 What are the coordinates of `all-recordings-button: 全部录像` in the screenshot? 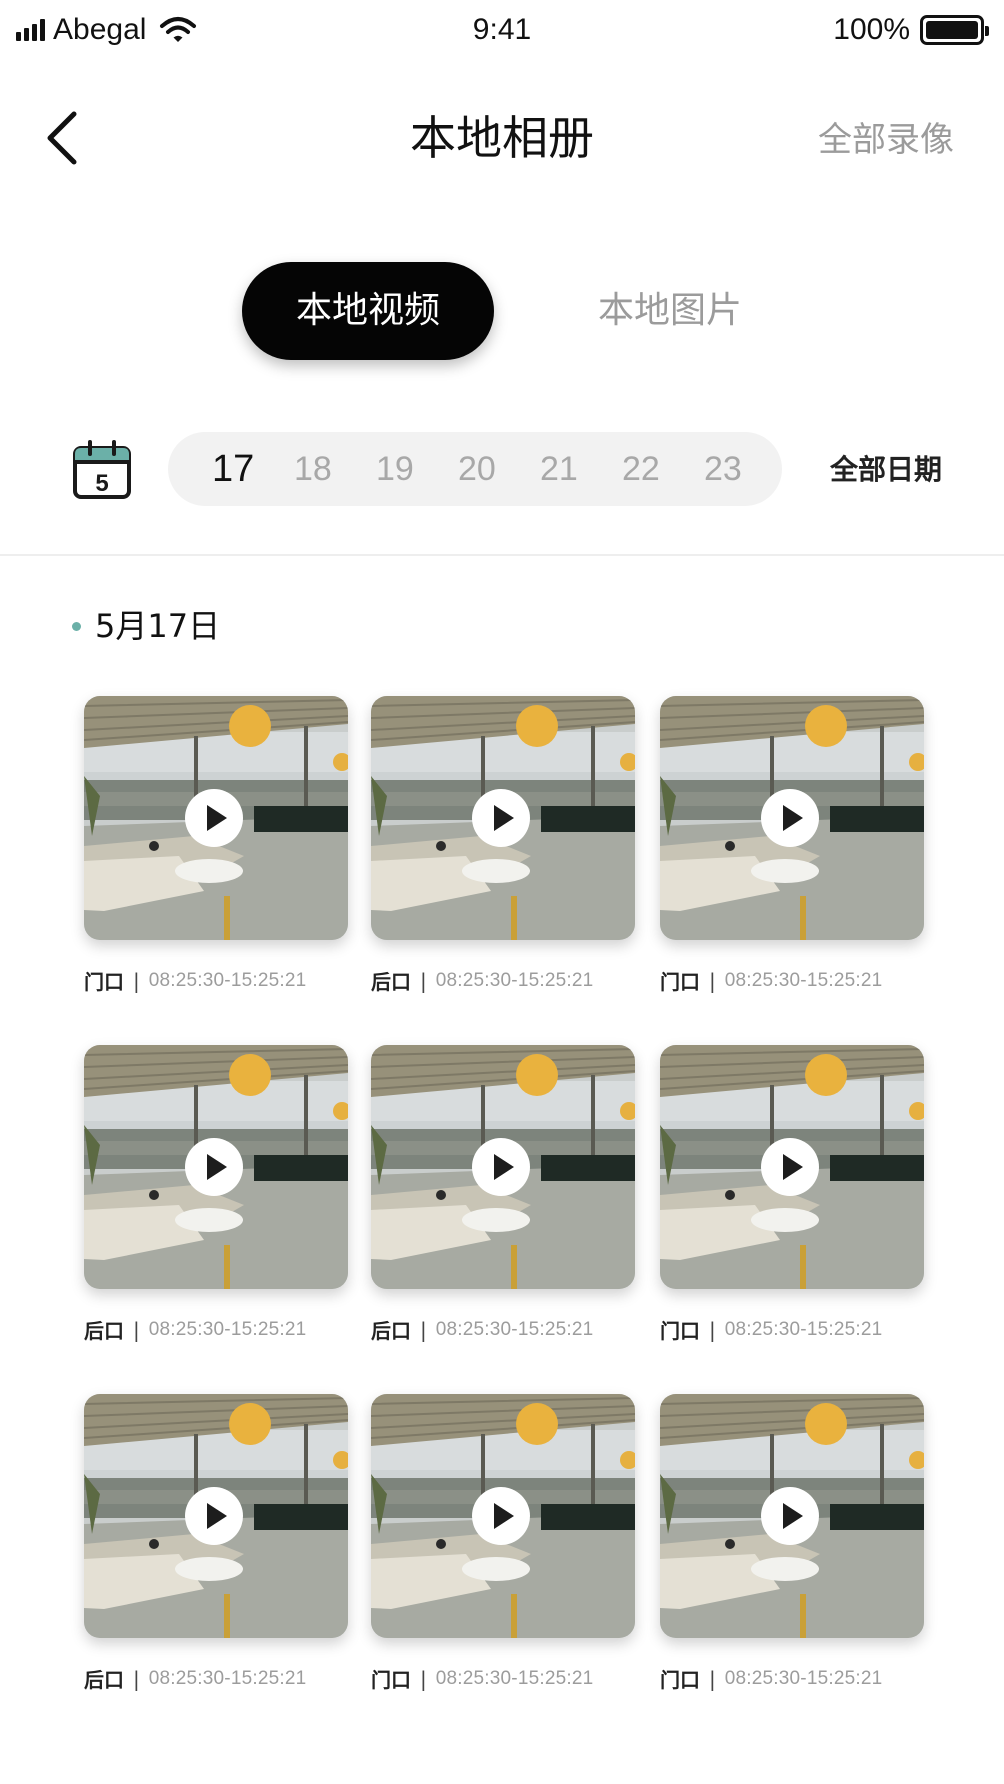 It's located at (886, 140).